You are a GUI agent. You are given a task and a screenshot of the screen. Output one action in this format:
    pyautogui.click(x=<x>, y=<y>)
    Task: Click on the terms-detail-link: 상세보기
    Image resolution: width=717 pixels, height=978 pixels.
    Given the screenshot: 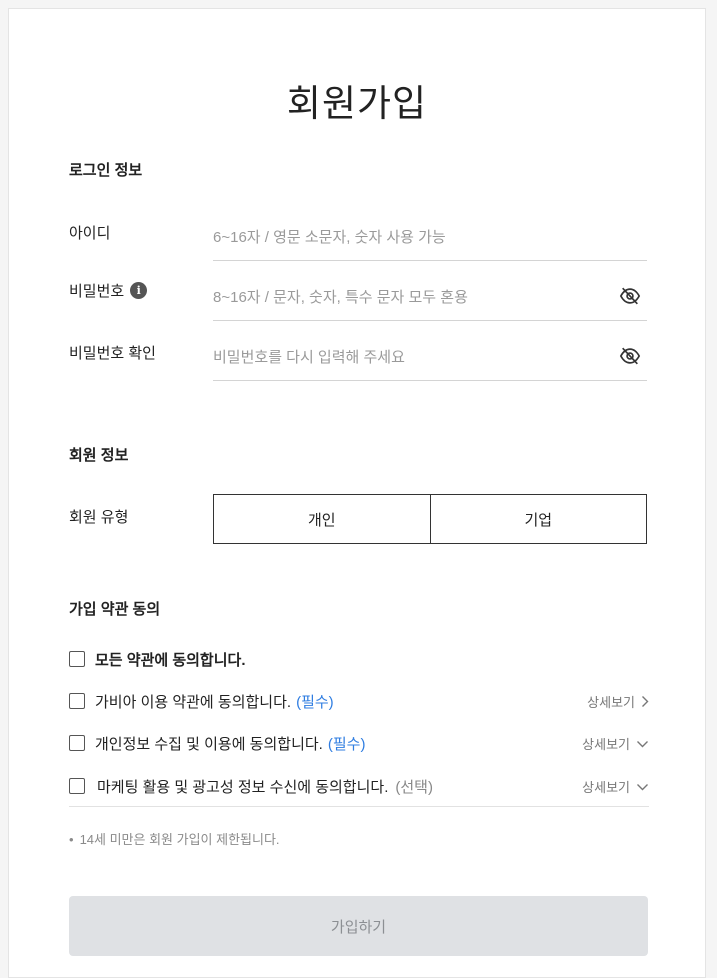 What is the action you would take?
    pyautogui.click(x=618, y=701)
    